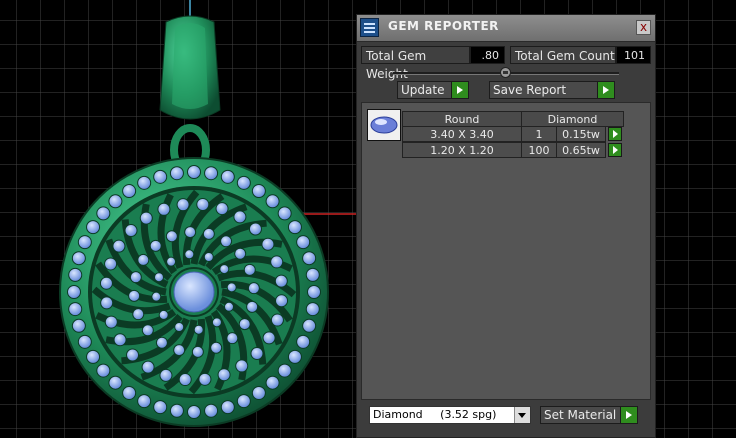 This screenshot has height=438, width=736. I want to click on total-gem-weight-label: Total Gem Weight, so click(415, 63).